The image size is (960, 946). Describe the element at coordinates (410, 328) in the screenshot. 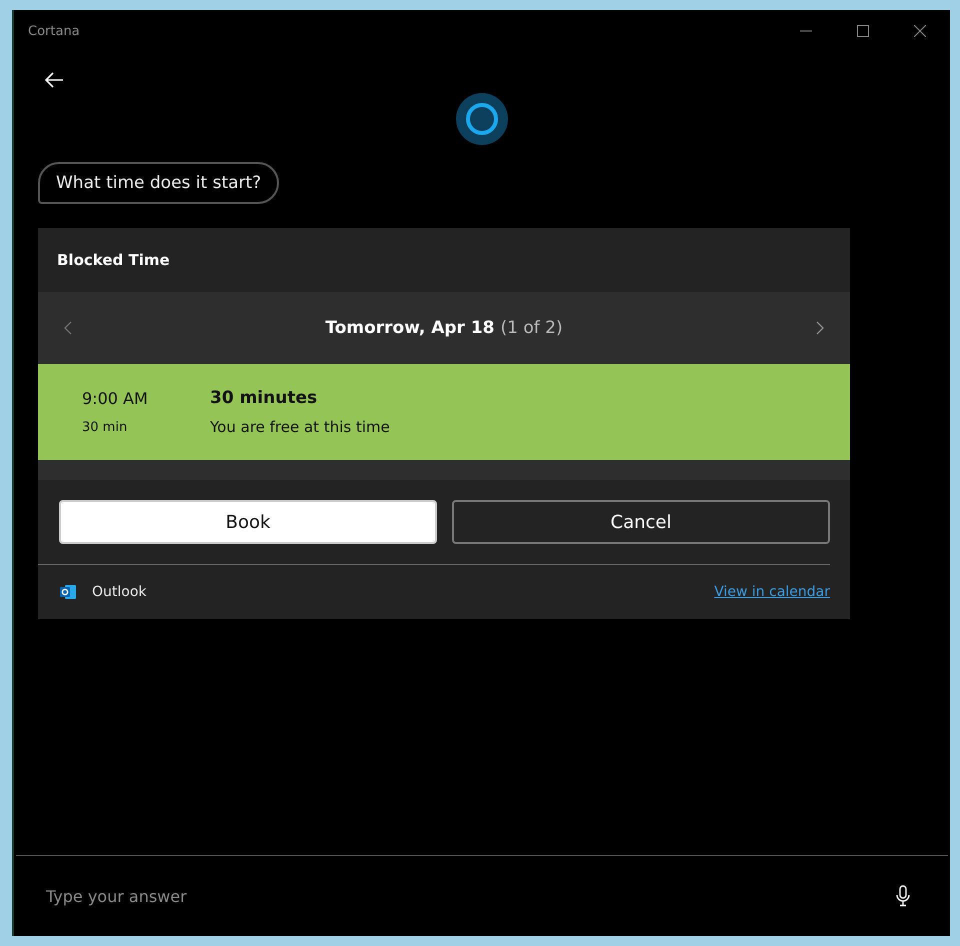

I see `date-heading: Tomorrow, Apr 18` at that location.